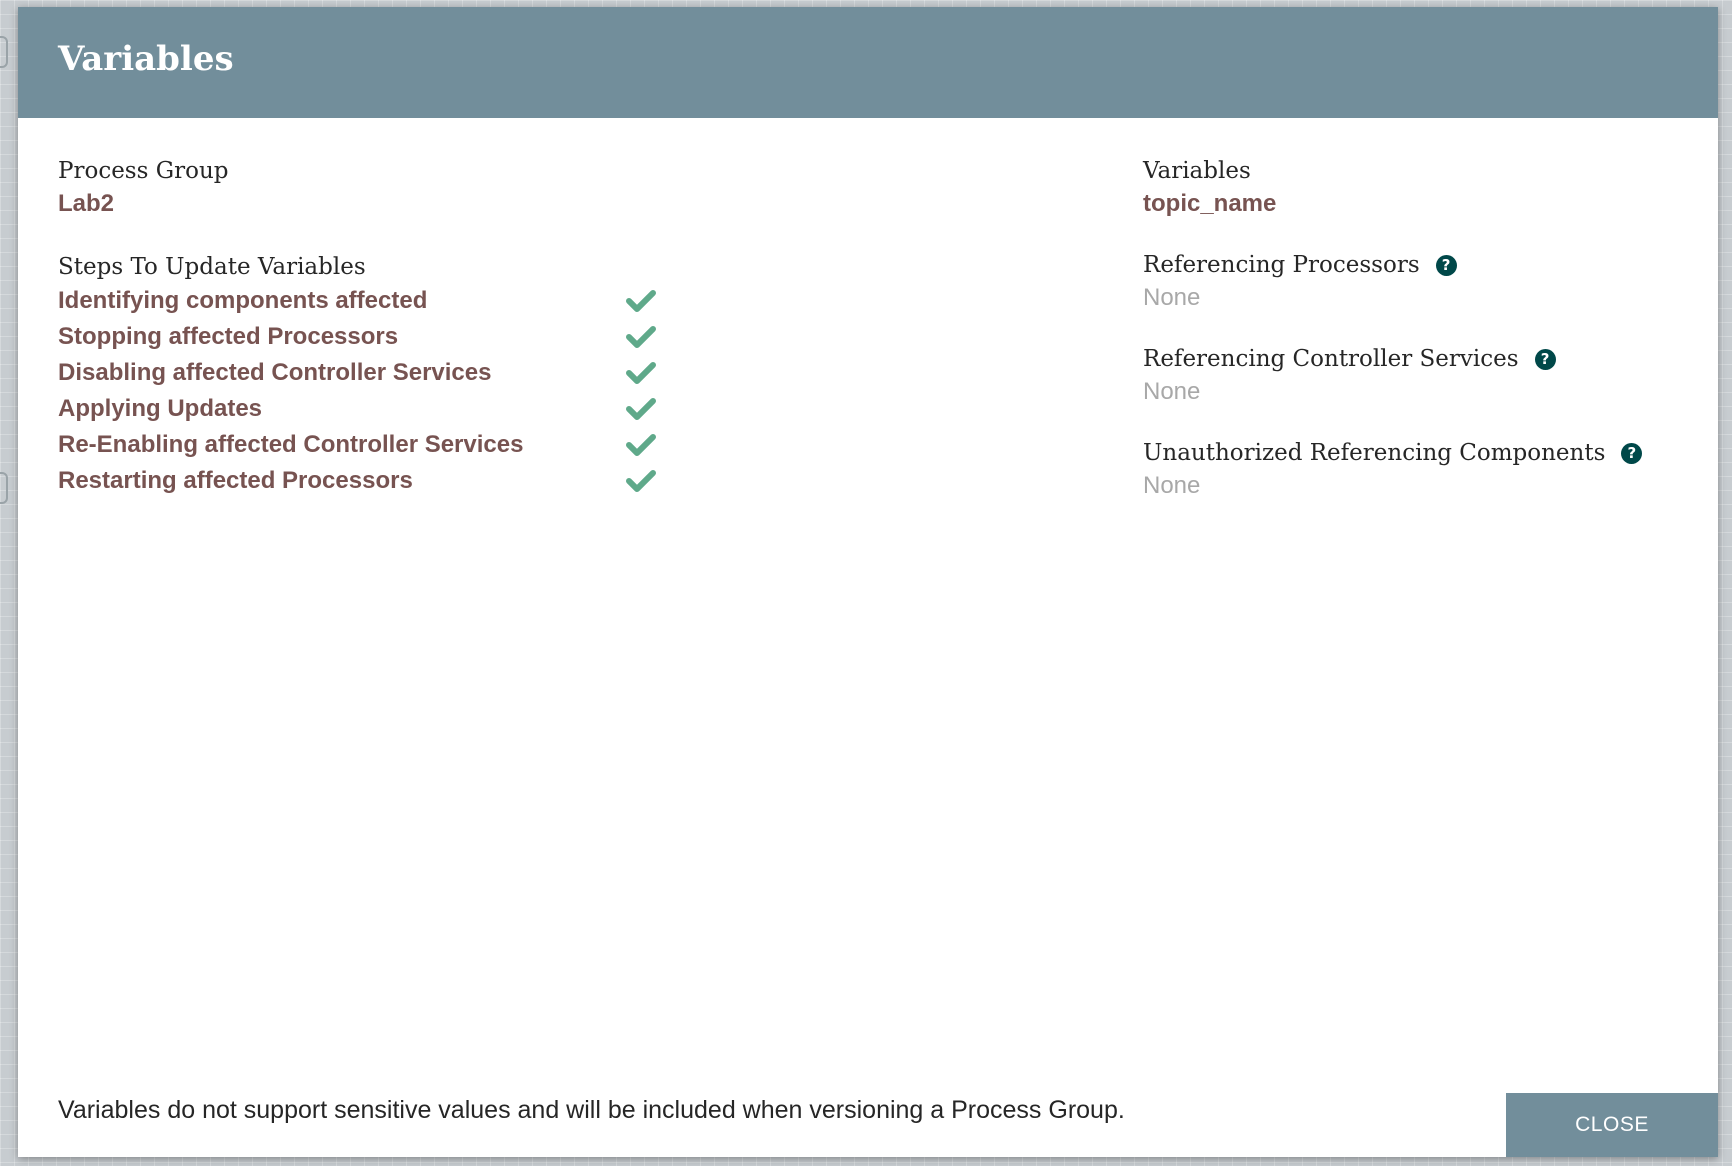  Describe the element at coordinates (1374, 453) in the screenshot. I see `unauthorized-referencing-components-label: Unauthorized Referencing Components` at that location.